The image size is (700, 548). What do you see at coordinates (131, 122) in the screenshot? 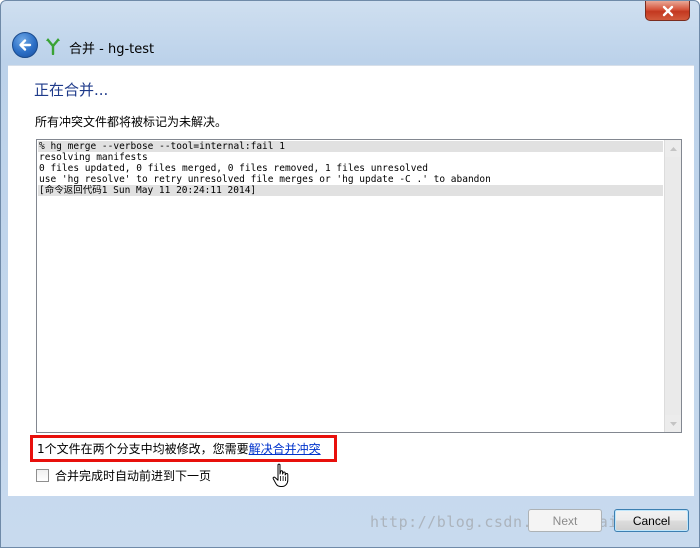
I see `page-description: 所有冲突文件都将被标记为未解决。` at bounding box center [131, 122].